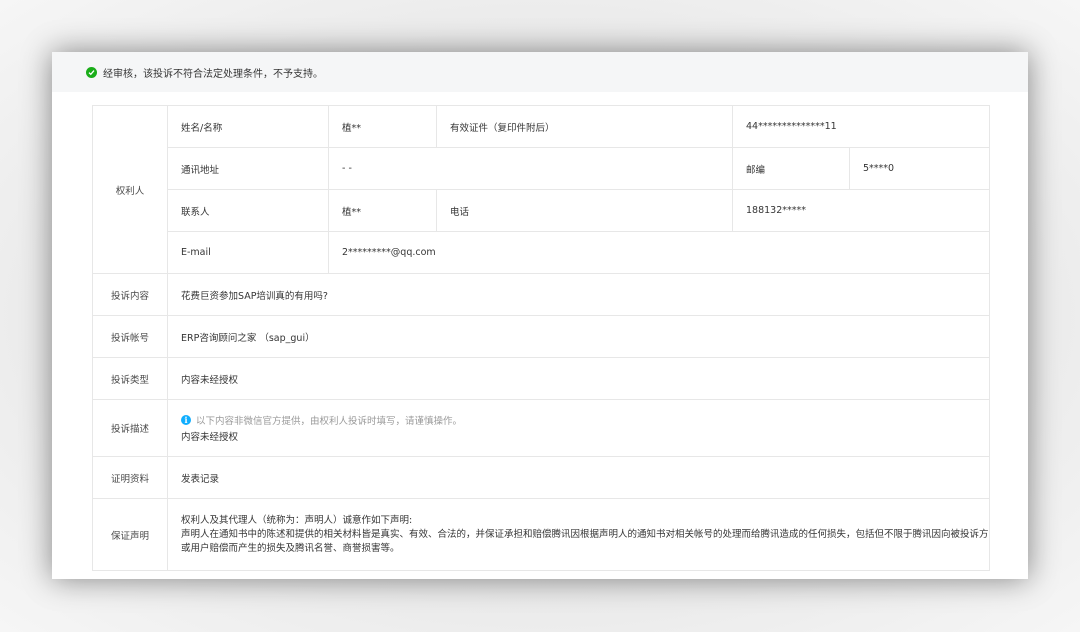  What do you see at coordinates (584, 210) in the screenshot?
I see `phone-label: 电话` at bounding box center [584, 210].